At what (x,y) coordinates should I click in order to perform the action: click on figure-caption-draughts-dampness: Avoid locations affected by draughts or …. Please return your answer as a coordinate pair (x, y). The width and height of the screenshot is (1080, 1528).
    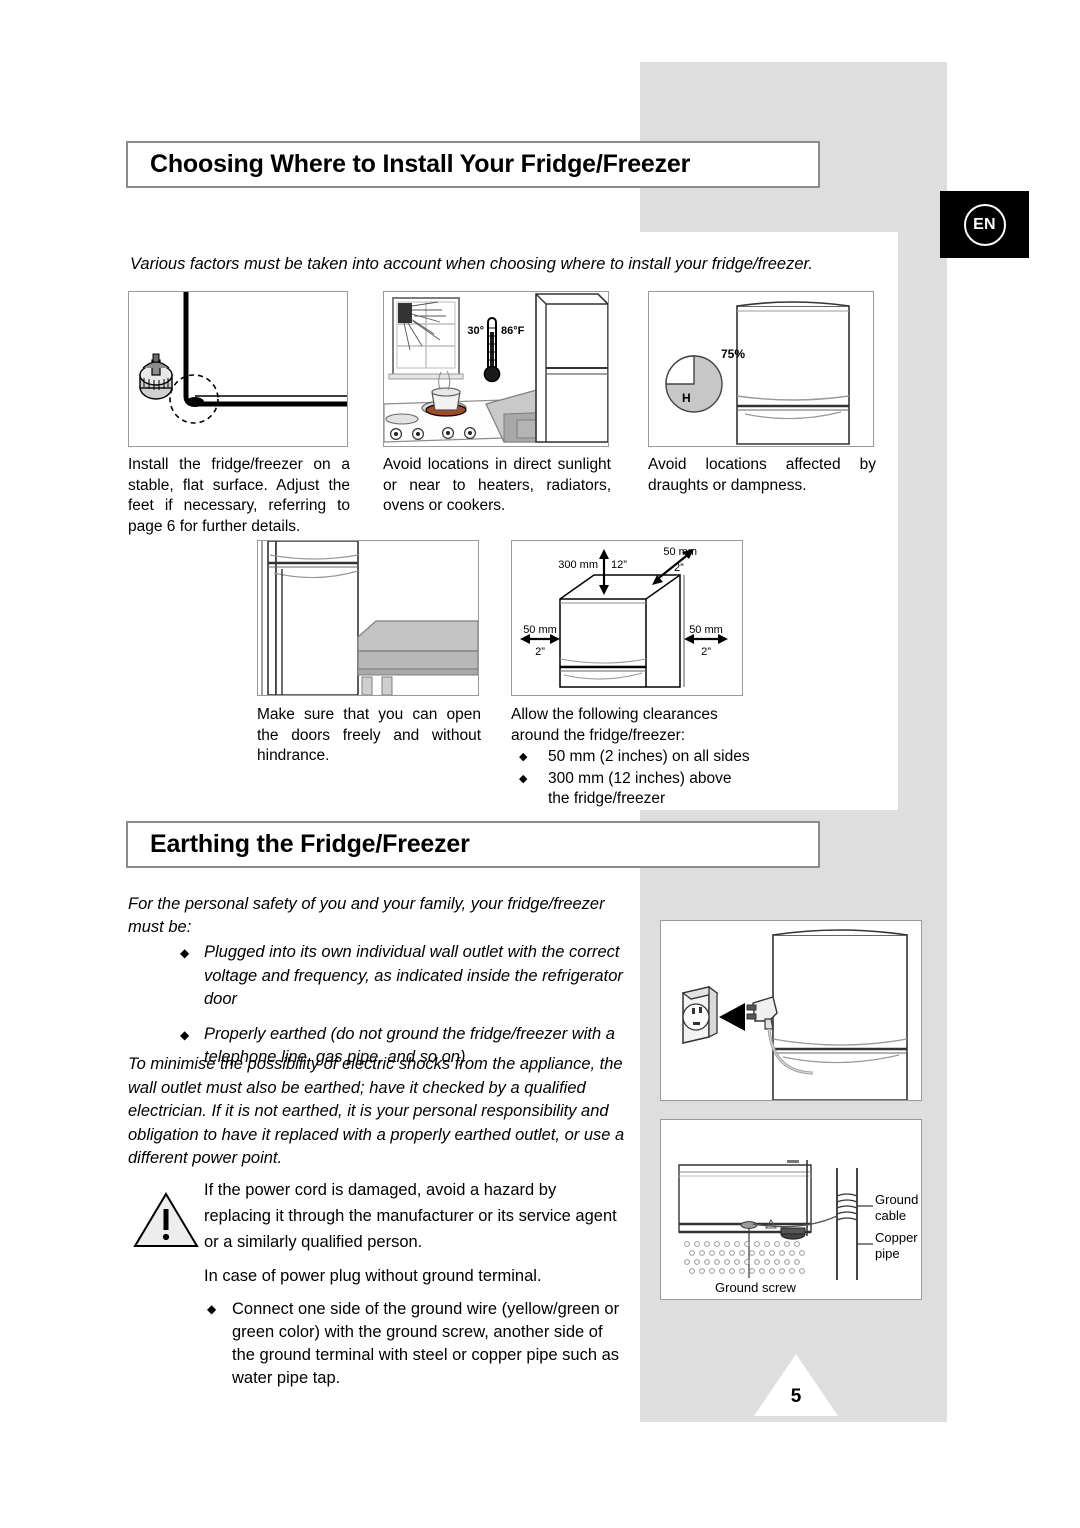
    Looking at the image, I should click on (762, 475).